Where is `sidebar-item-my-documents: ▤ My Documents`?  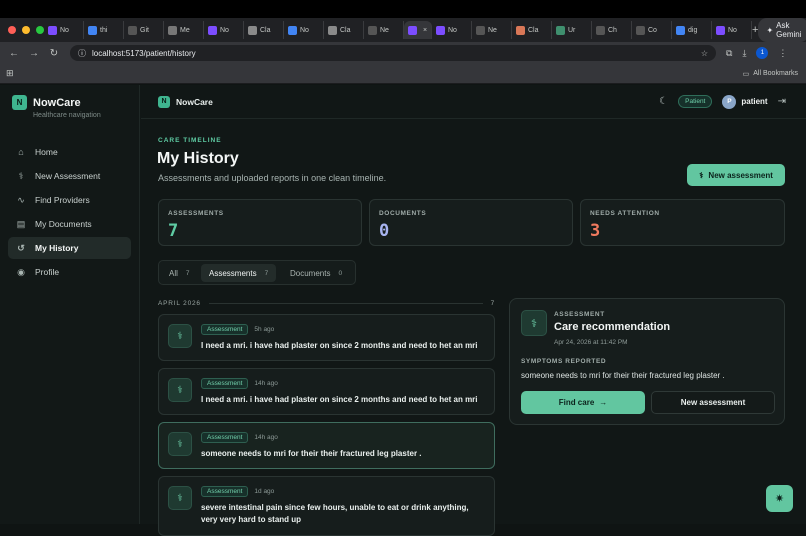 sidebar-item-my-documents: ▤ My Documents is located at coordinates (69, 224).